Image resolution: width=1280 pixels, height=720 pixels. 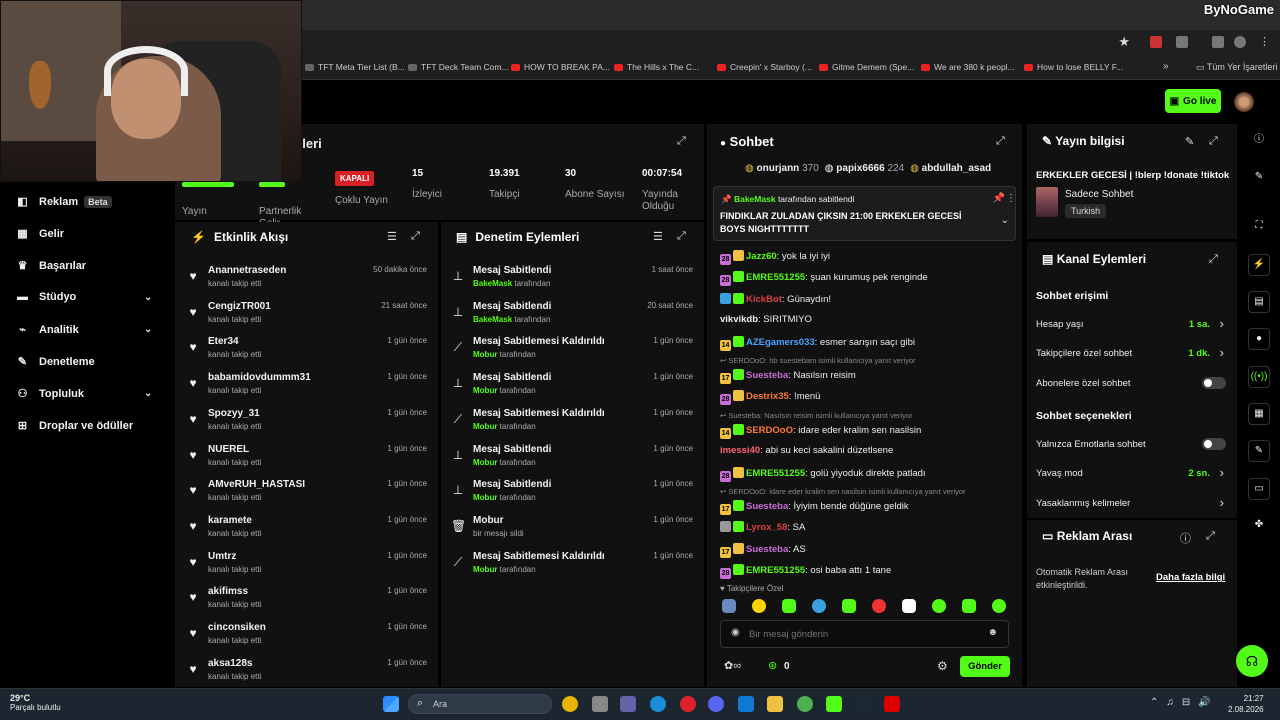 What do you see at coordinates (239, 306) in the screenshot?
I see `follower-name: CengizTR001` at bounding box center [239, 306].